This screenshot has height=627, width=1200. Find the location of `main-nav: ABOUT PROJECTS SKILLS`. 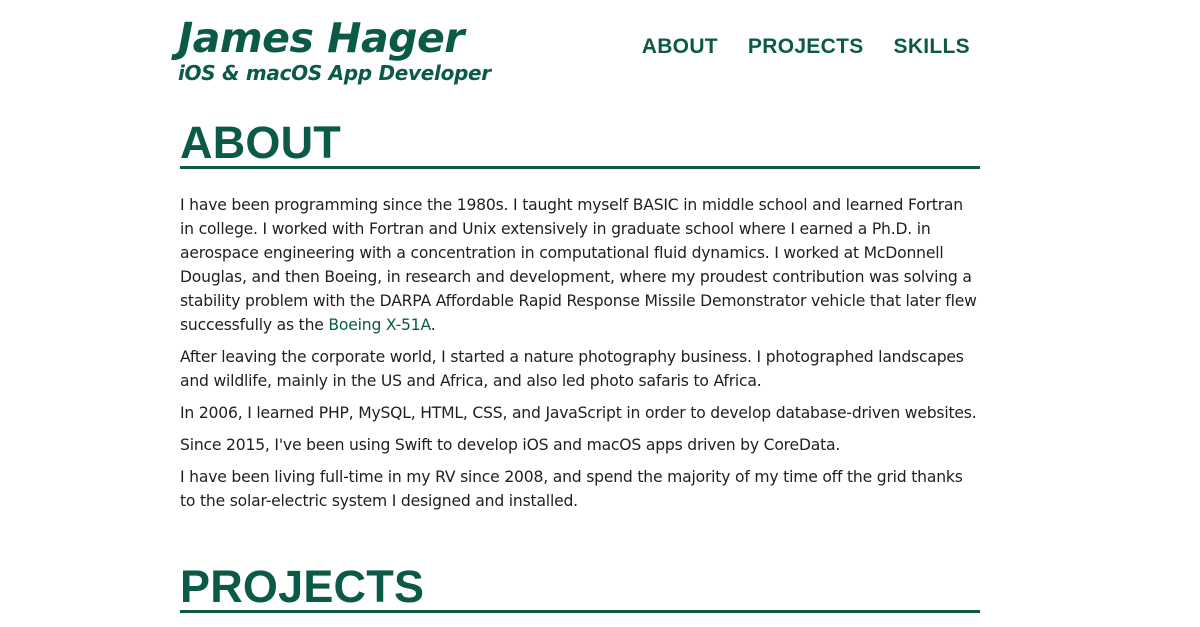

main-nav: ABOUT PROJECTS SKILLS is located at coordinates (806, 47).